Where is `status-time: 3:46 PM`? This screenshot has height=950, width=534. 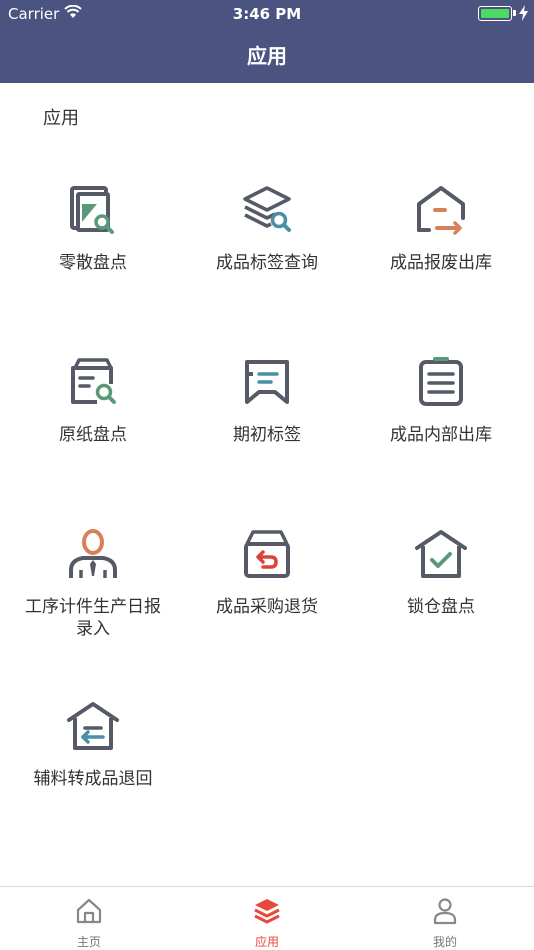 status-time: 3:46 PM is located at coordinates (267, 14).